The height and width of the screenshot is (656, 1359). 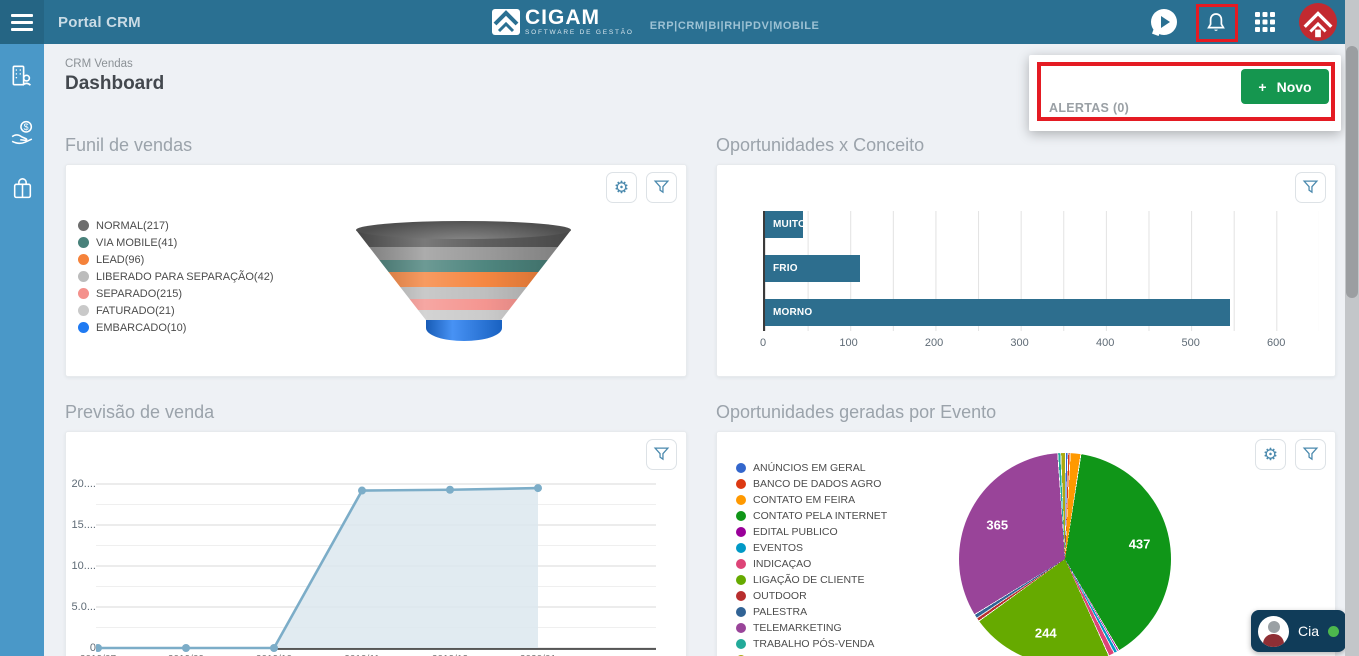 I want to click on legend-item: INDICAÇAO, so click(x=811, y=564).